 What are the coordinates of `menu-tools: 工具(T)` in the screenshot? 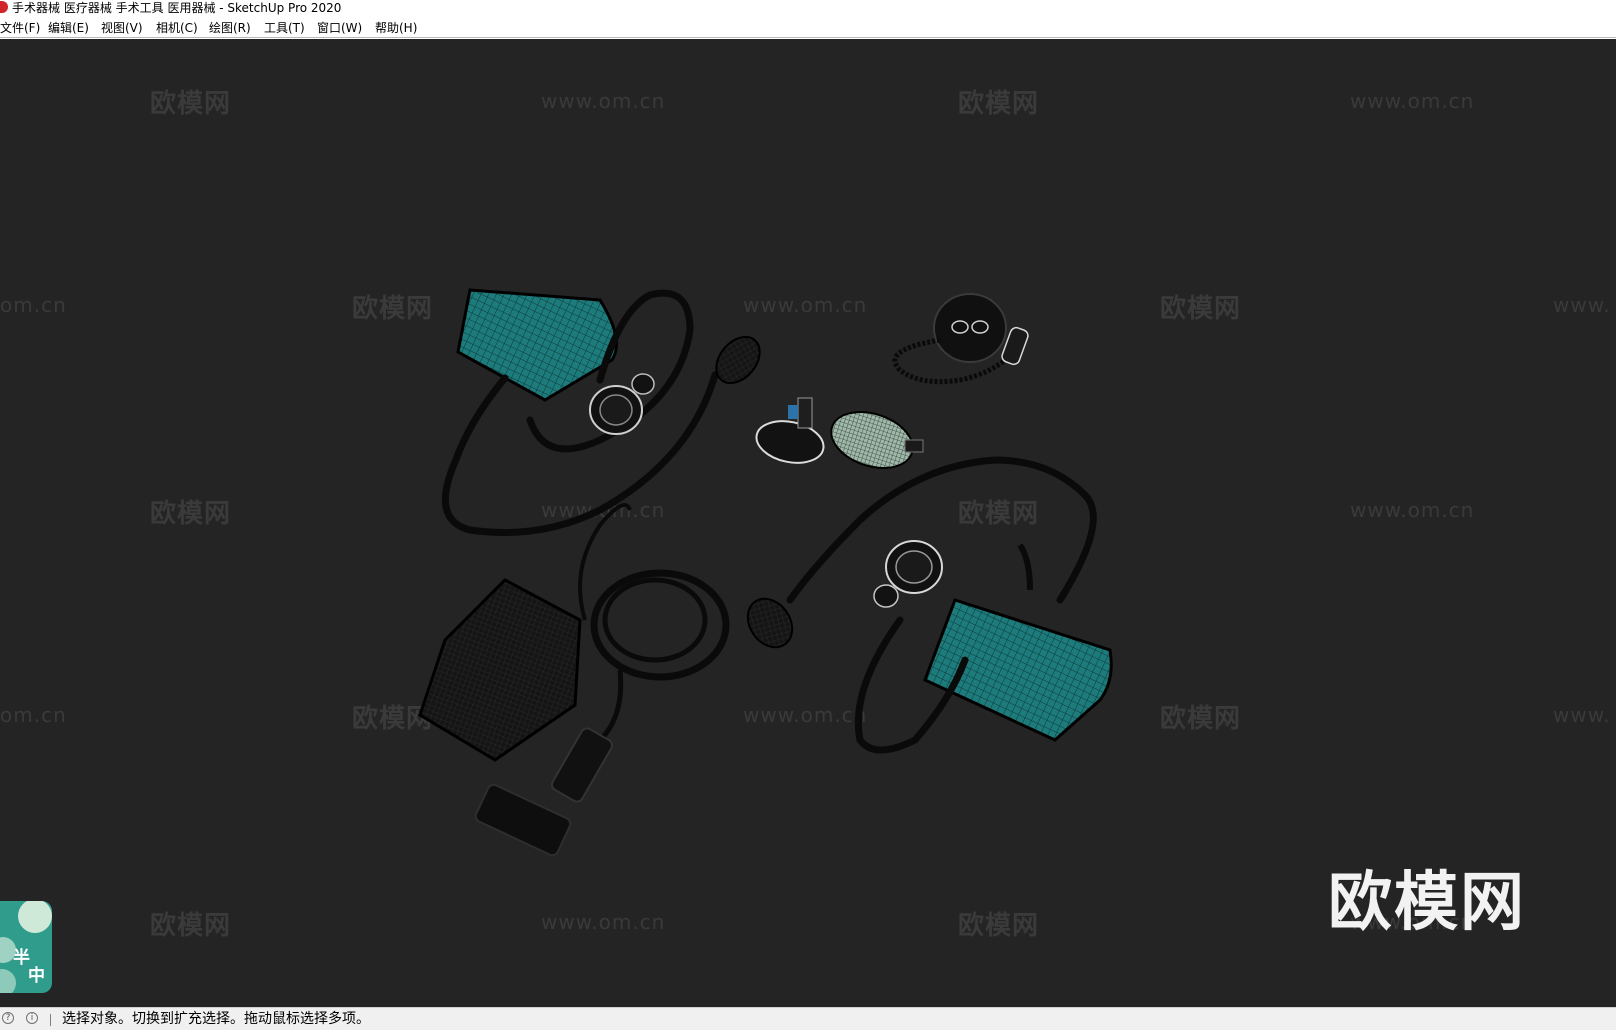 It's located at (284, 28).